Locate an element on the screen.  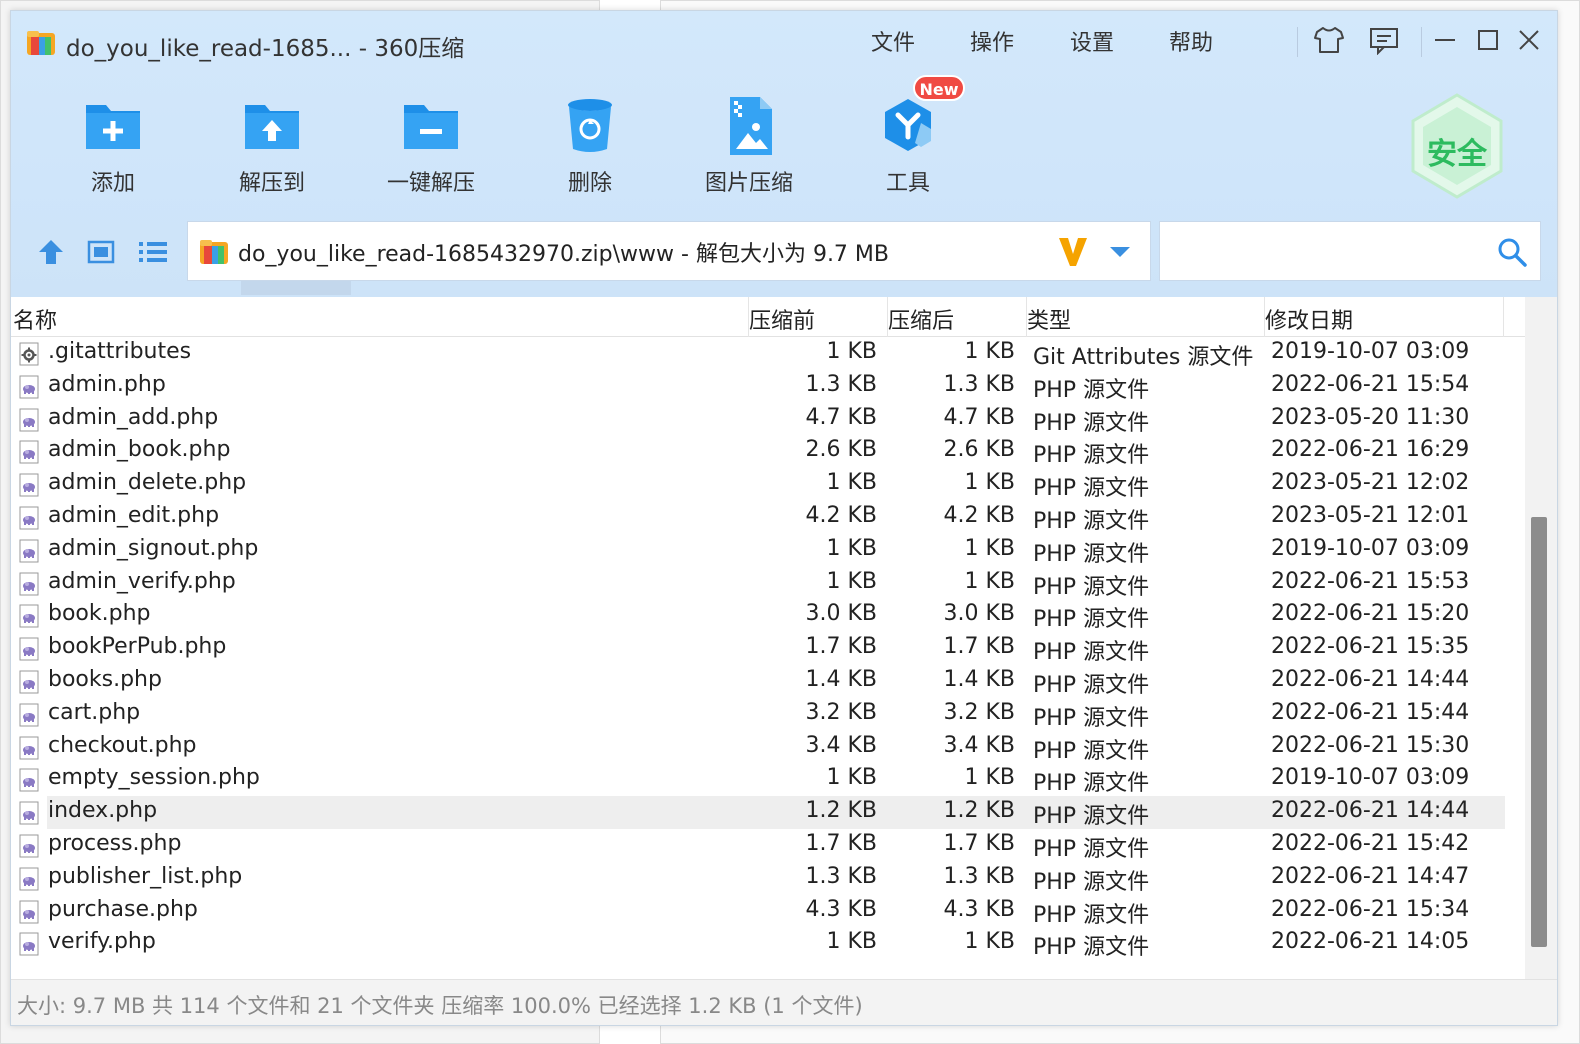
minimize-icon is located at coordinates (1445, 40).